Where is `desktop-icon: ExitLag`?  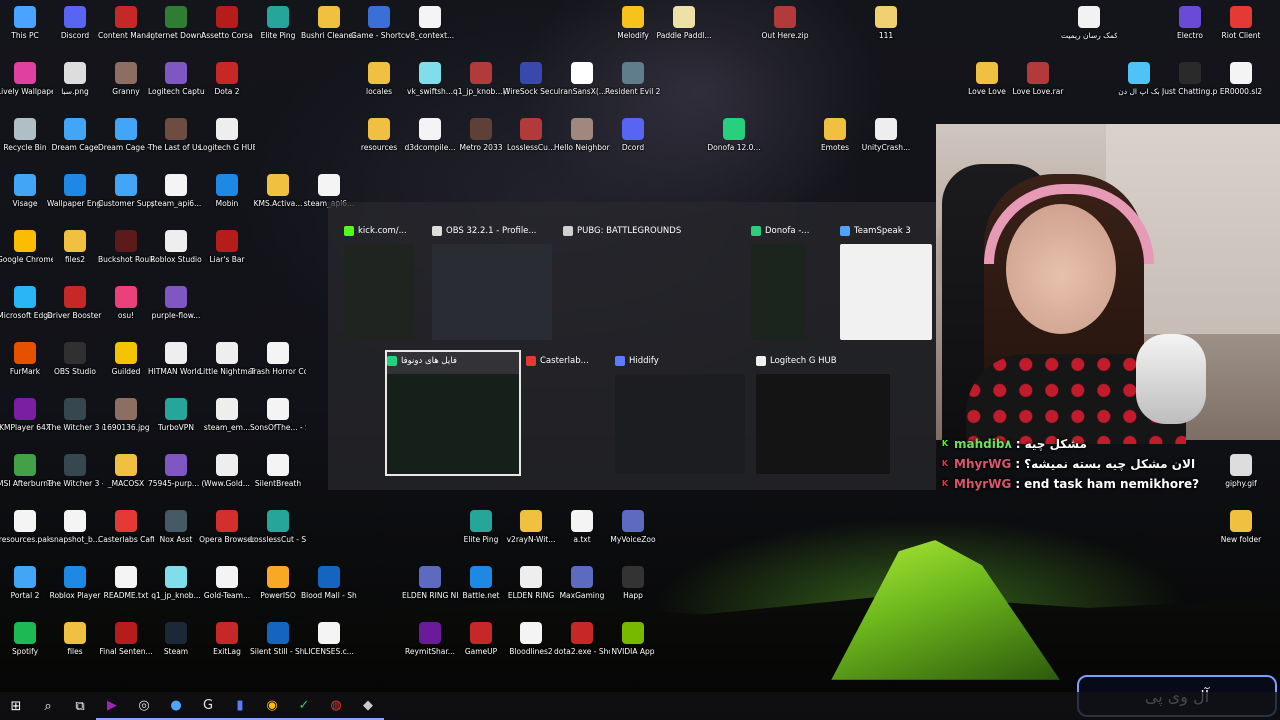 desktop-icon: ExitLag is located at coordinates (227, 639).